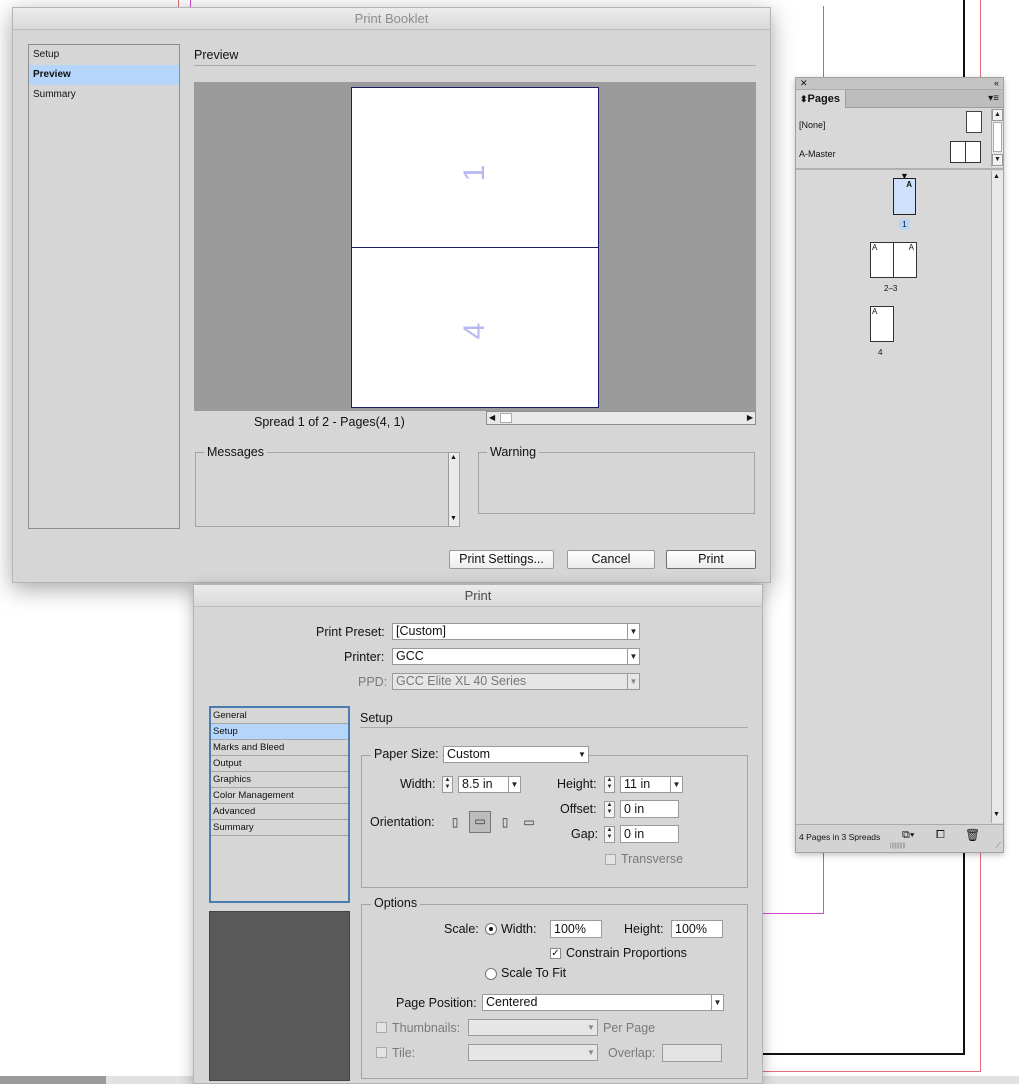 This screenshot has width=1019, height=1084. I want to click on per-page-label: Per Page, so click(629, 1028).